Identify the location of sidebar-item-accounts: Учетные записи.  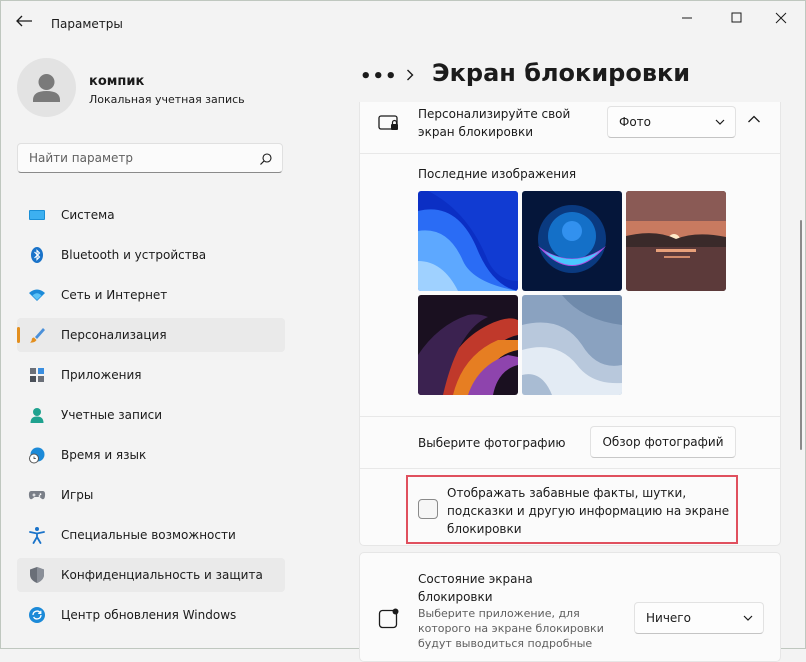
(151, 415).